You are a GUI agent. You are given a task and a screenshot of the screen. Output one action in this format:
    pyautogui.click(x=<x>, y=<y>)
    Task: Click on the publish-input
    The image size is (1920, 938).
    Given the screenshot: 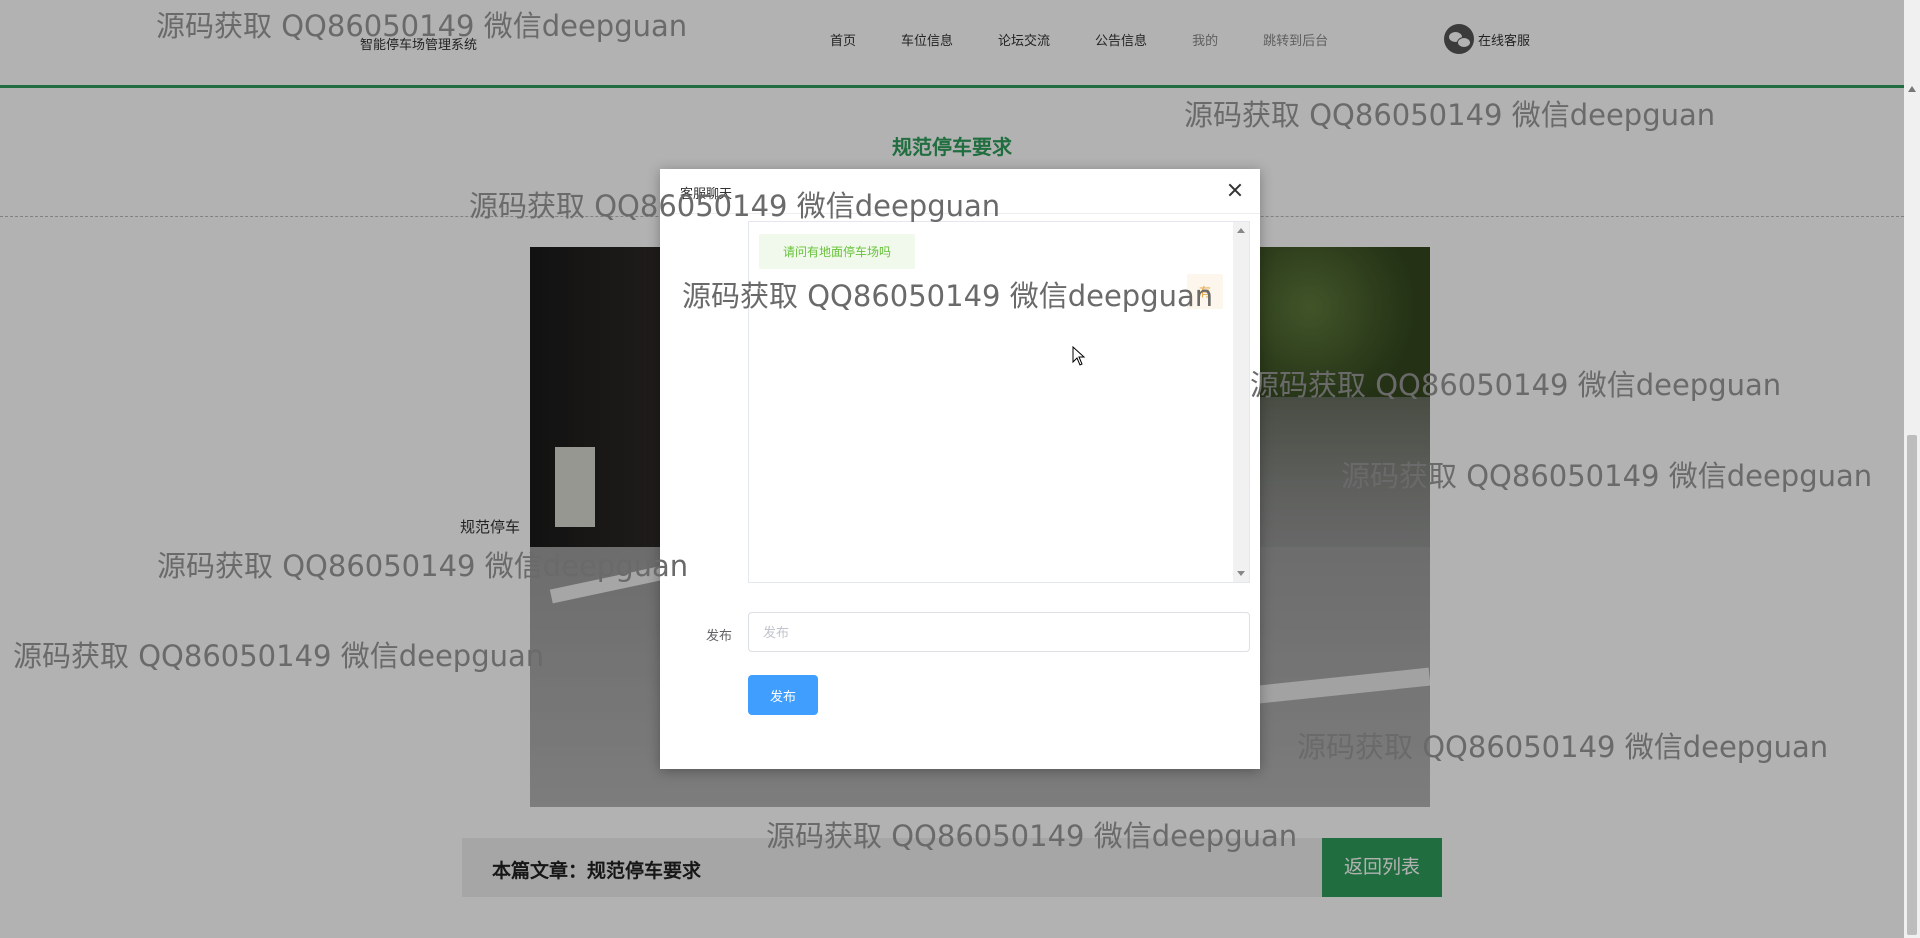 What is the action you would take?
    pyautogui.click(x=999, y=632)
    